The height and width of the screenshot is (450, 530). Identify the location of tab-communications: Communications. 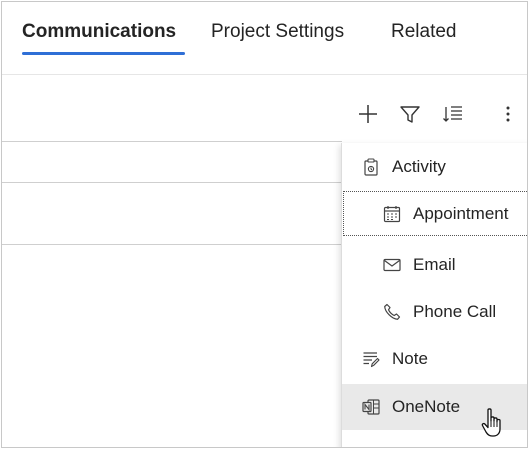
(99, 32).